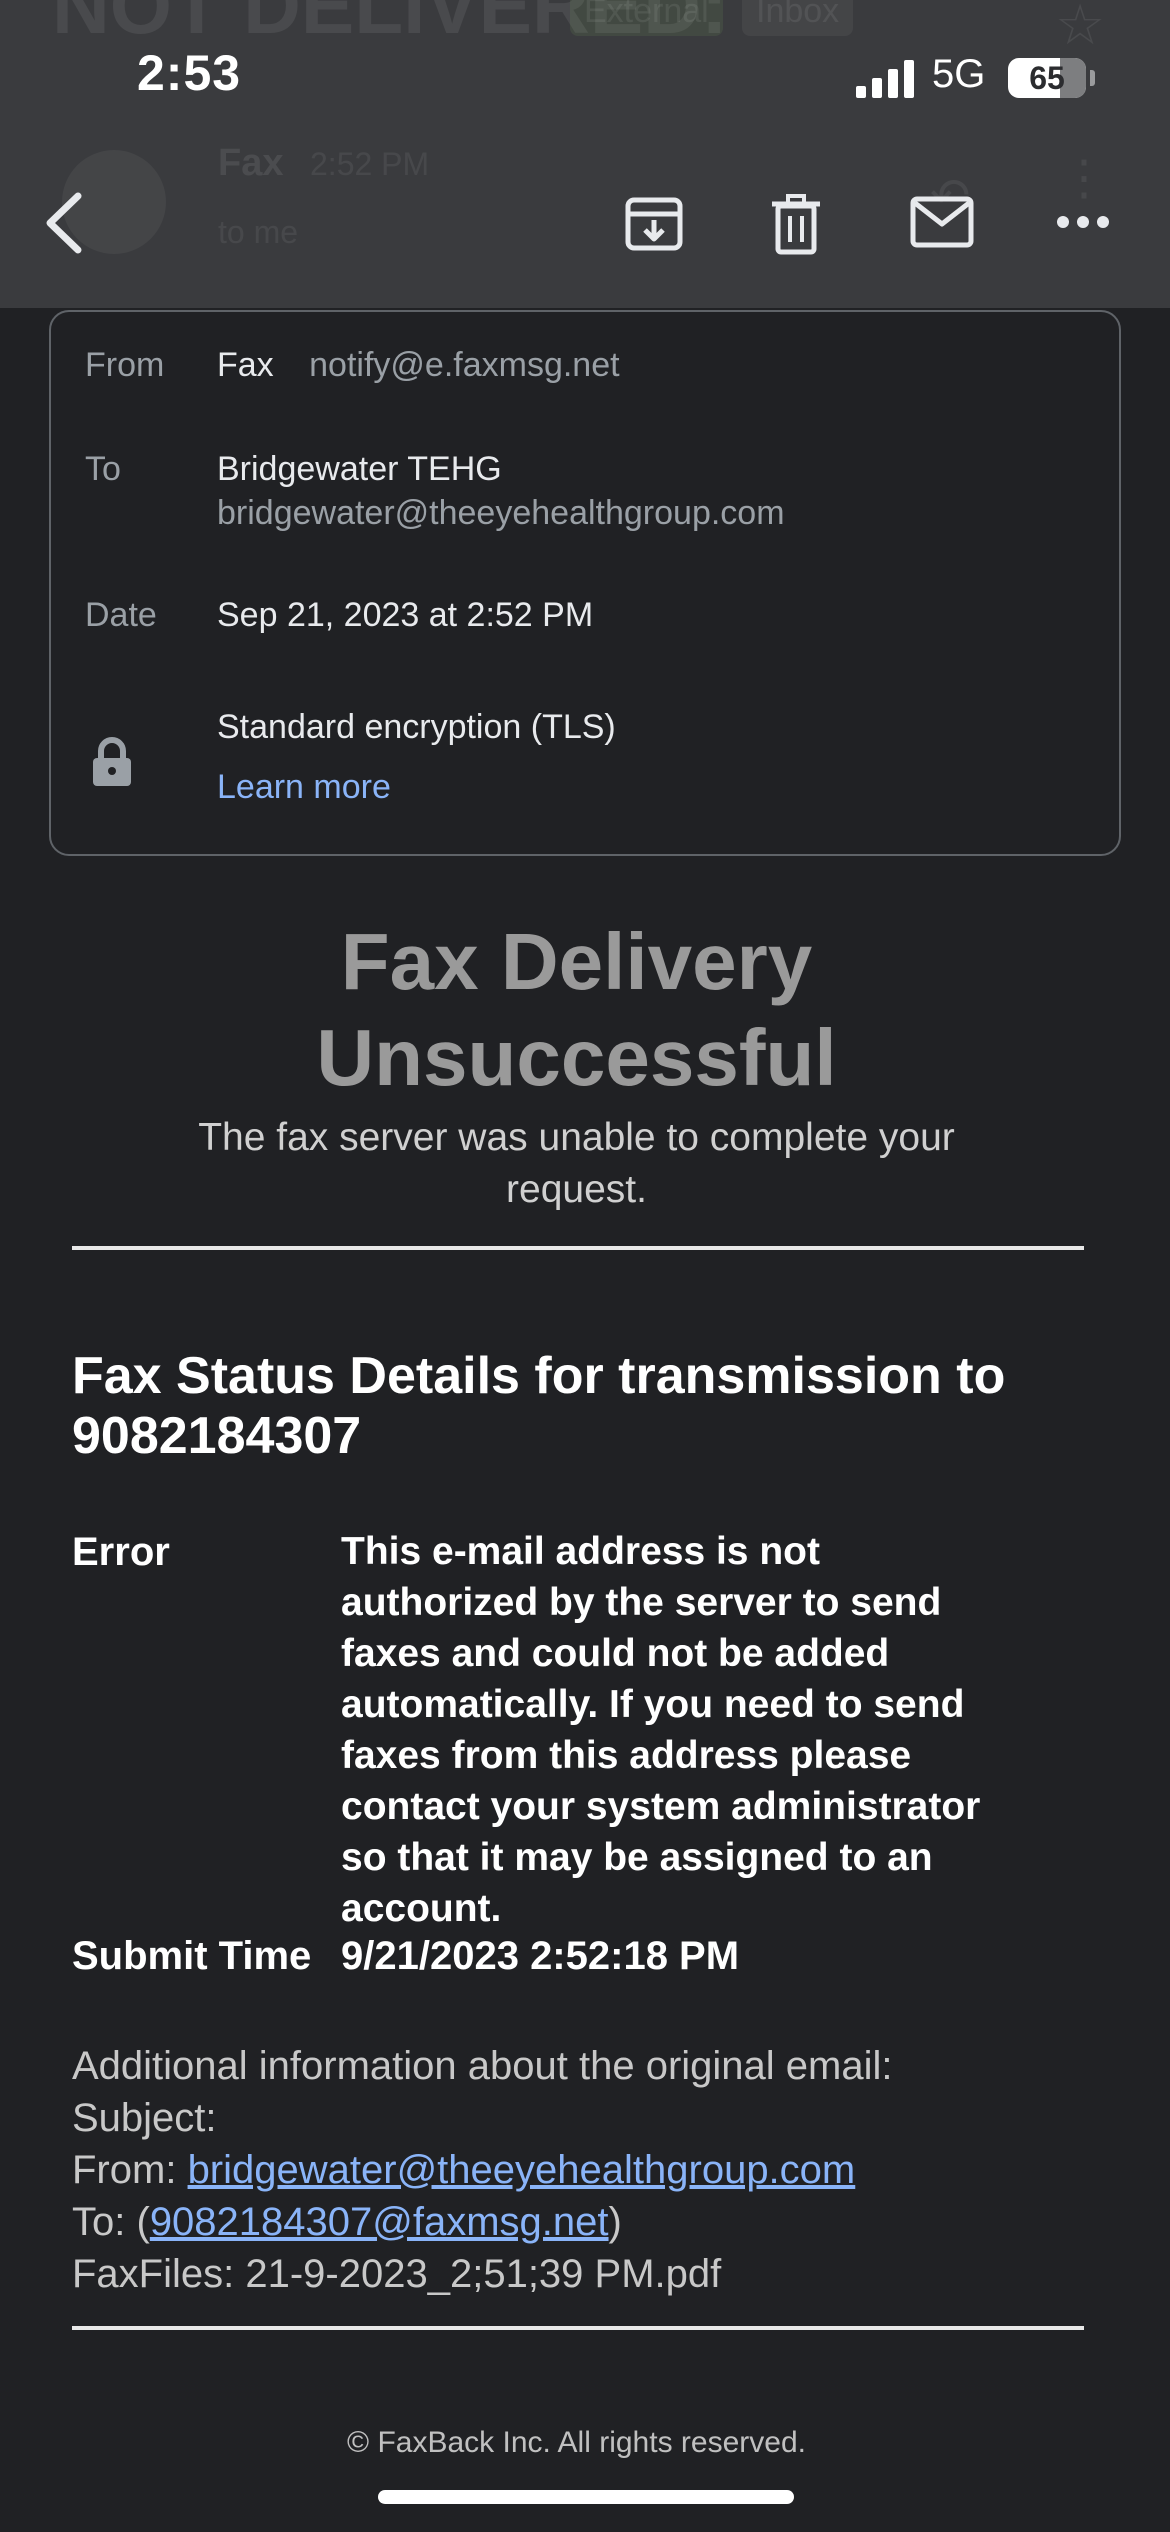  I want to click on error-label: Error, so click(121, 1552).